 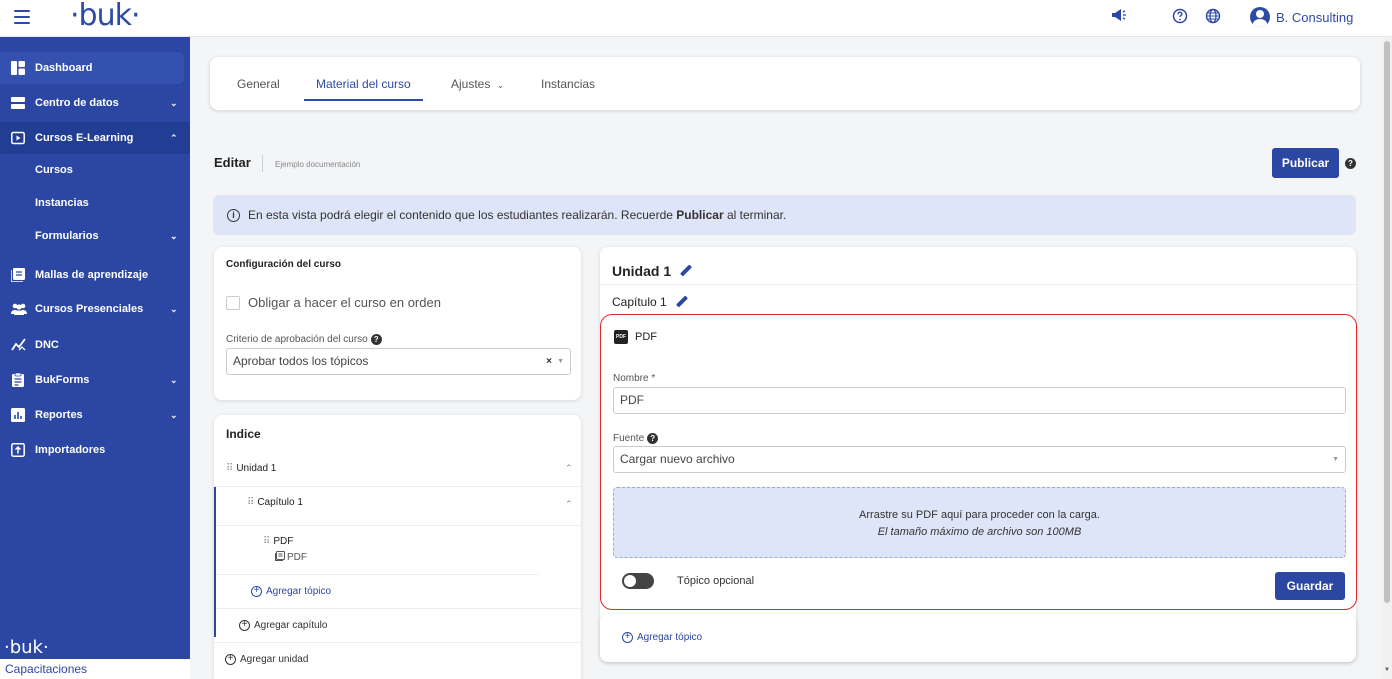 I want to click on tab-ajustes: Ajustes ⌄, so click(x=477, y=79).